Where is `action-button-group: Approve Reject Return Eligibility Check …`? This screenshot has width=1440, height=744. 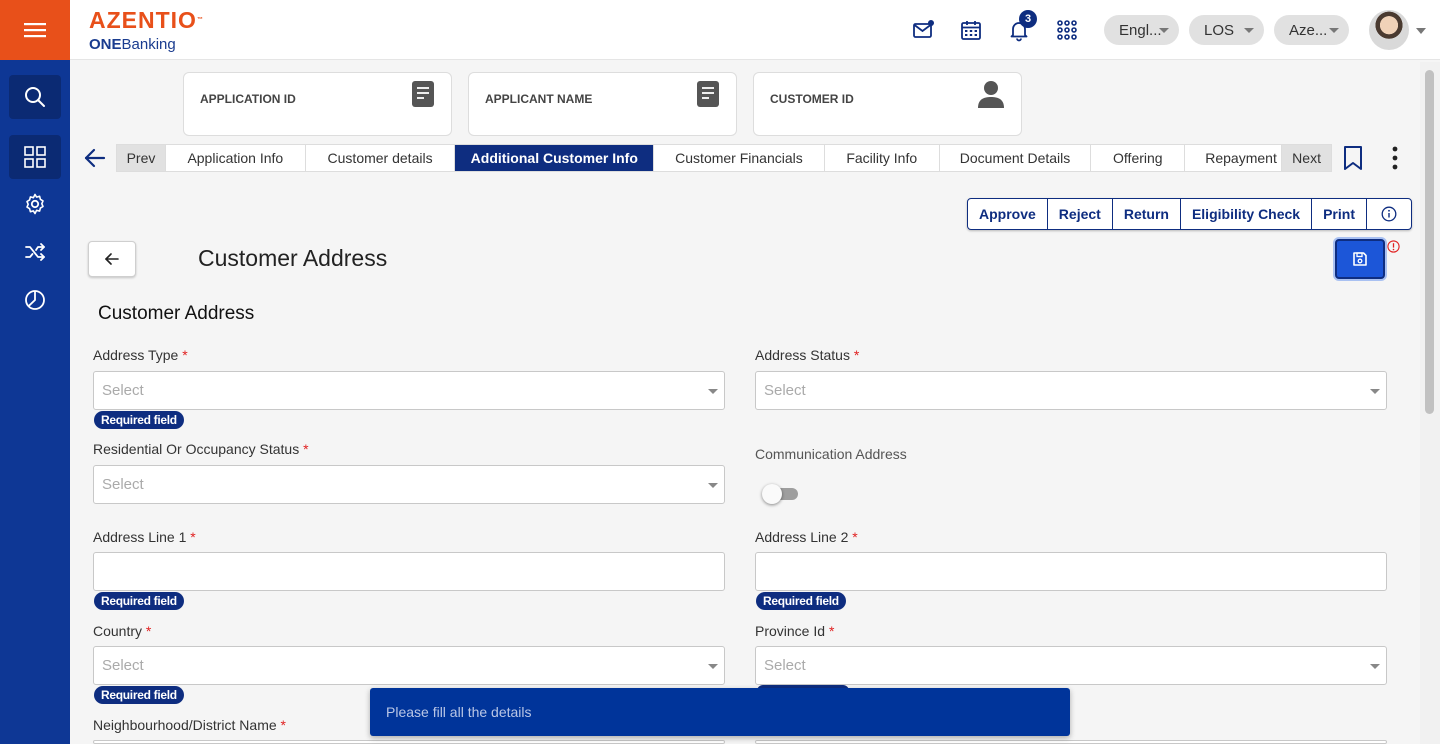 action-button-group: Approve Reject Return Eligibility Check … is located at coordinates (1189, 214).